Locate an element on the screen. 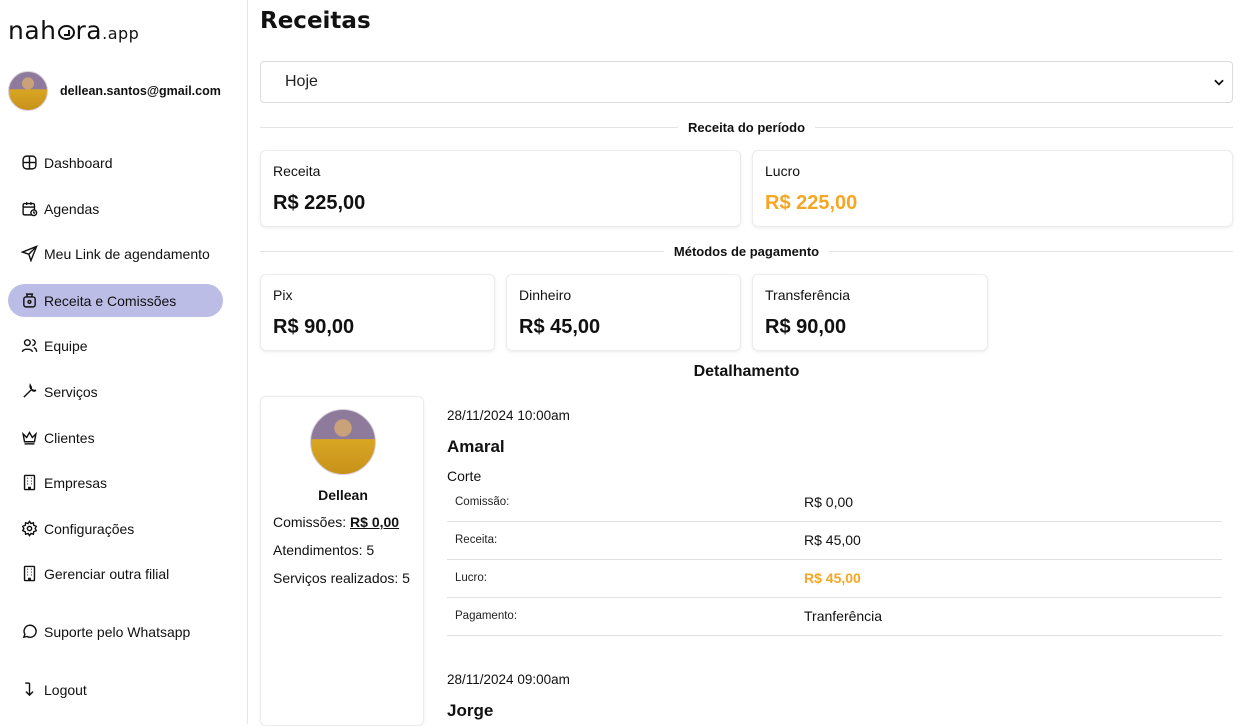 The width and height of the screenshot is (1240, 726). sidebar-item-label: Gerenciar outra filial is located at coordinates (107, 573).